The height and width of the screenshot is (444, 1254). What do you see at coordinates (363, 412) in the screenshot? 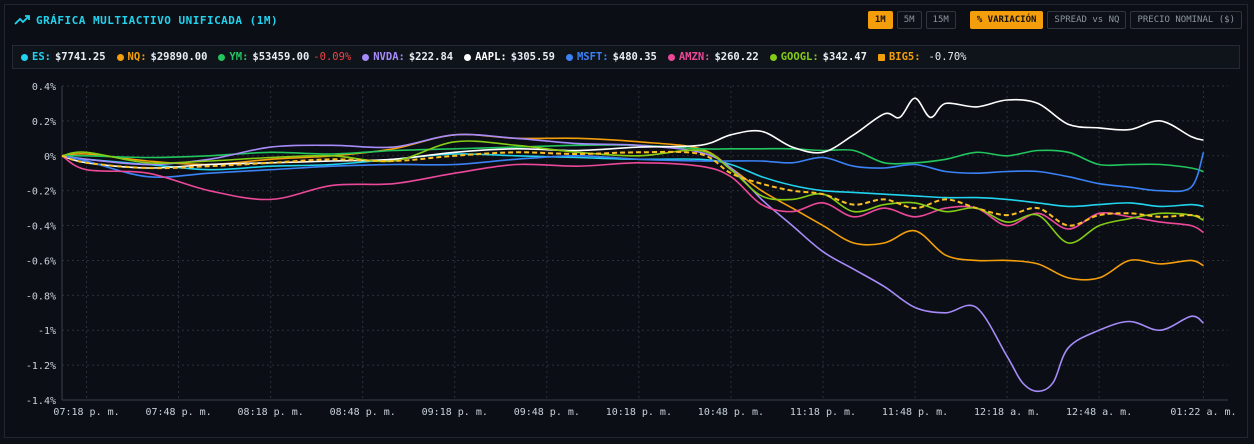
I see `x-tick-label: 08:48 p. m.` at bounding box center [363, 412].